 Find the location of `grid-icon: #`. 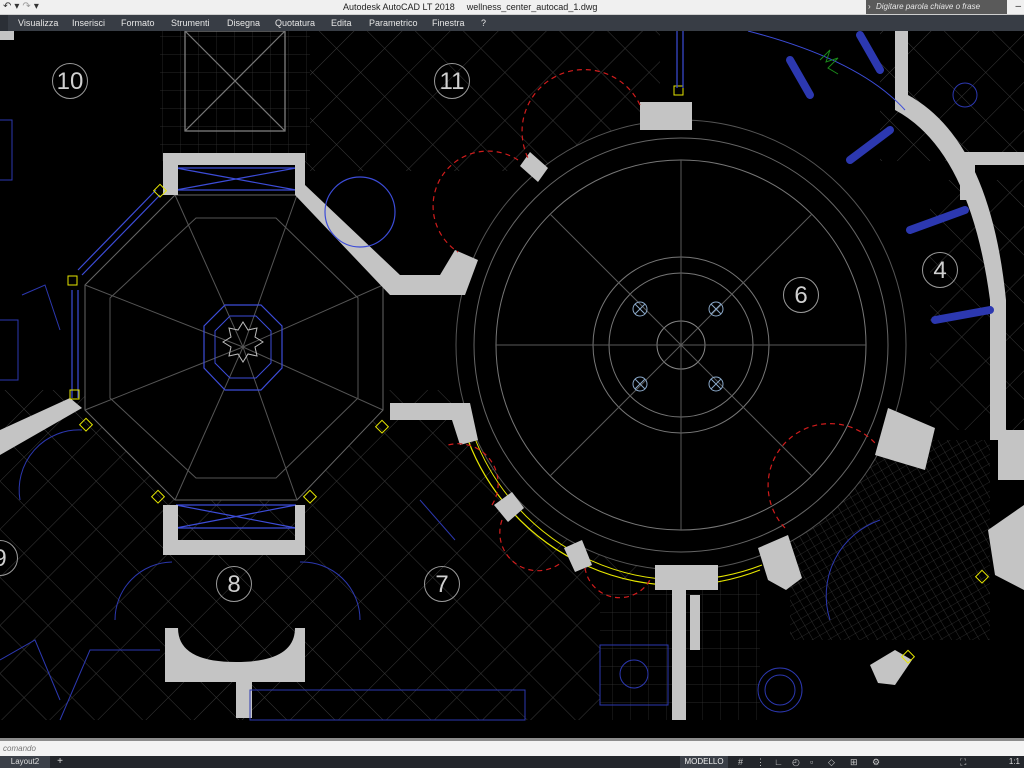

grid-icon: # is located at coordinates (740, 762).